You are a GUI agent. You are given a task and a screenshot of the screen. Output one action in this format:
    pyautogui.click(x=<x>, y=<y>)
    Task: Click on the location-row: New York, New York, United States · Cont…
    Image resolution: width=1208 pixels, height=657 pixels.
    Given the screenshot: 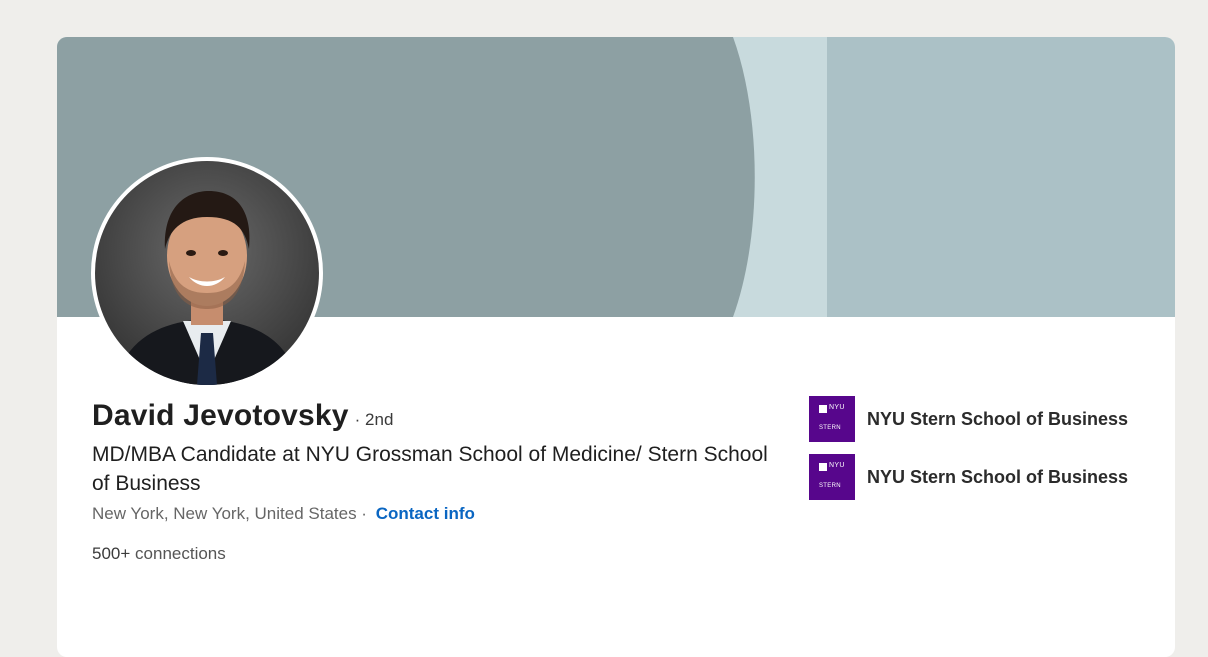 What is the action you would take?
    pyautogui.click(x=283, y=514)
    